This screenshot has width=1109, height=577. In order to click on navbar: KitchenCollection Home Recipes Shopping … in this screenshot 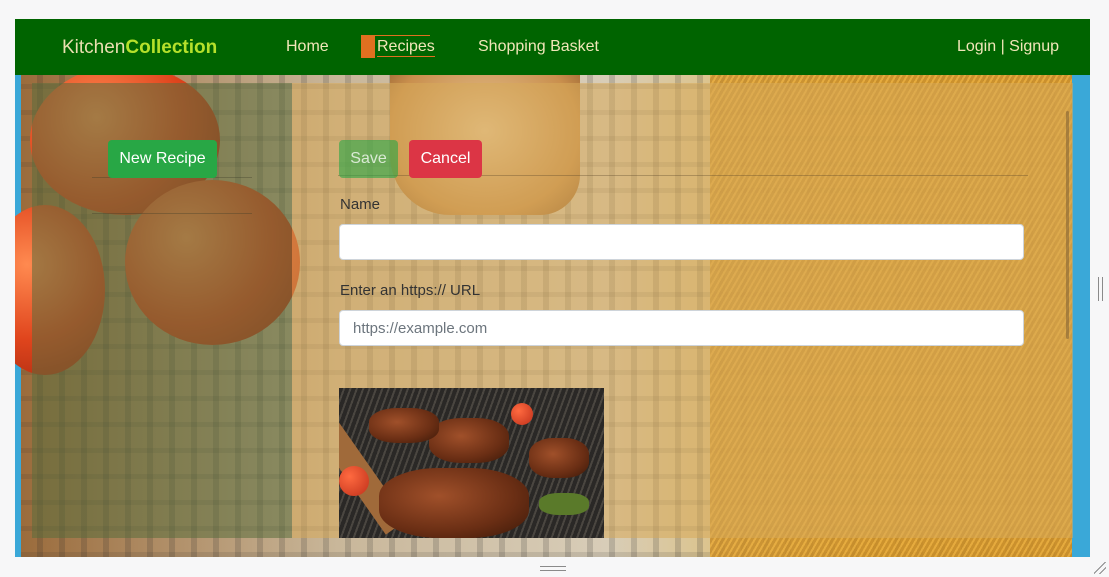, I will do `click(552, 47)`.